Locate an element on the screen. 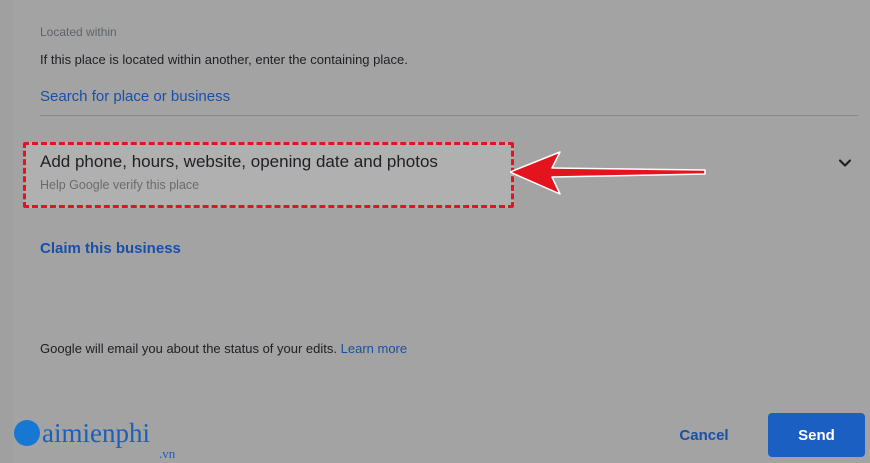  logo-text: aimienphi is located at coordinates (96, 433).